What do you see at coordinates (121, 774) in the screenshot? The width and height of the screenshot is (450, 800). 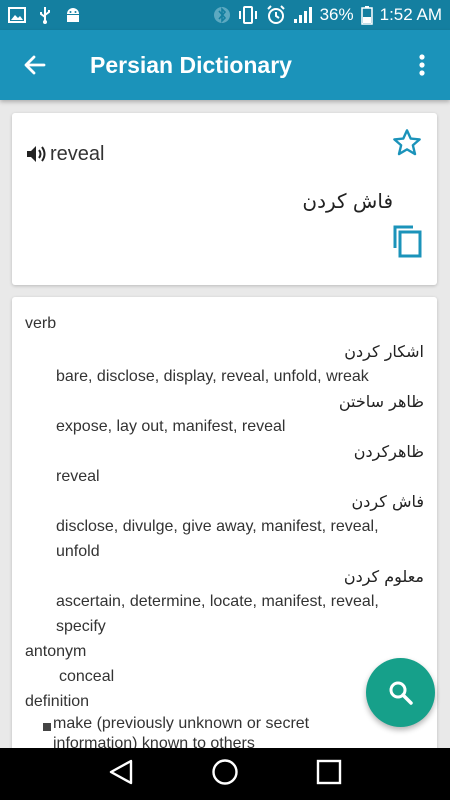 I see `back-triangle-icon` at bounding box center [121, 774].